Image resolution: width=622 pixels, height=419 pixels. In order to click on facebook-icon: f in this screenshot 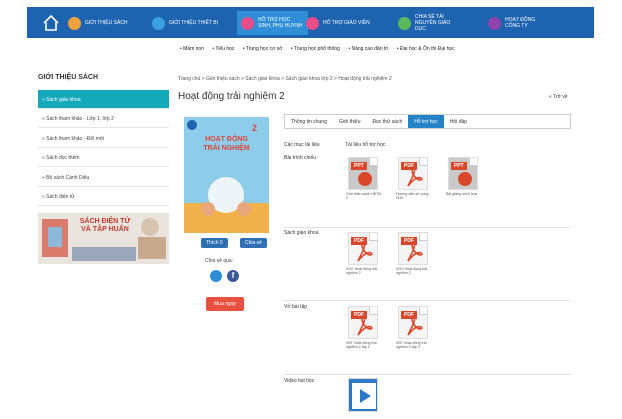, I will do `click(233, 276)`.